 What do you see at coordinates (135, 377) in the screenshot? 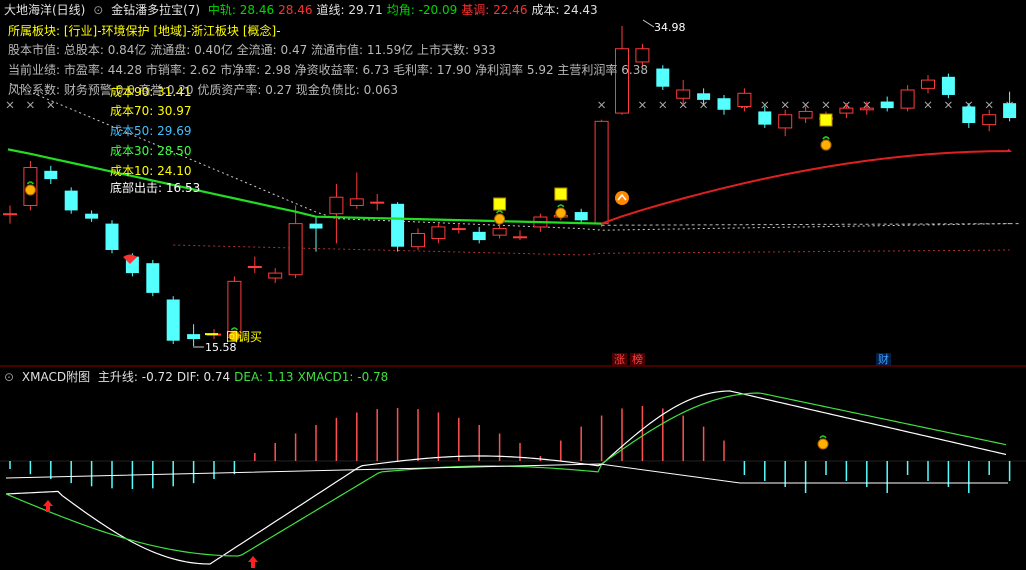
I see `sub-value-0: 主升线: -0.72` at bounding box center [135, 377].